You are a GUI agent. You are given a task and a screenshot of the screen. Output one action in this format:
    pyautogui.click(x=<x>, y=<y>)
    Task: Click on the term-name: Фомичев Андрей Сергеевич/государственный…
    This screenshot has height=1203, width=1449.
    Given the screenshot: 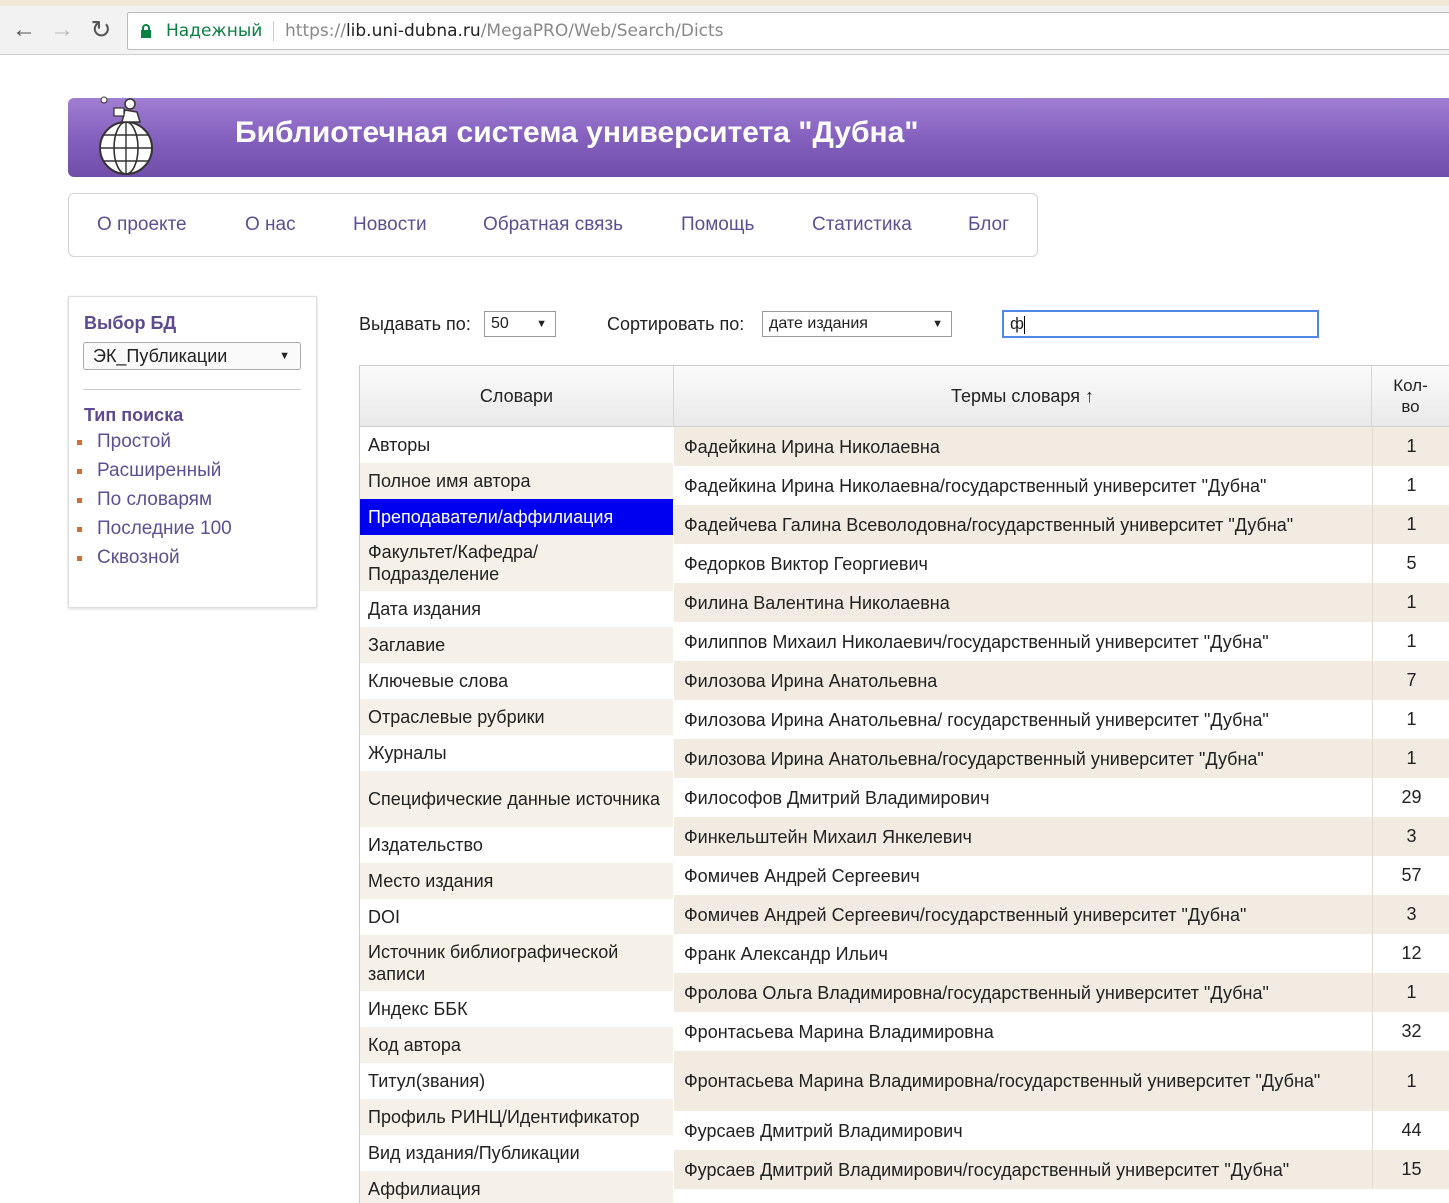 What is the action you would take?
    pyautogui.click(x=1024, y=914)
    